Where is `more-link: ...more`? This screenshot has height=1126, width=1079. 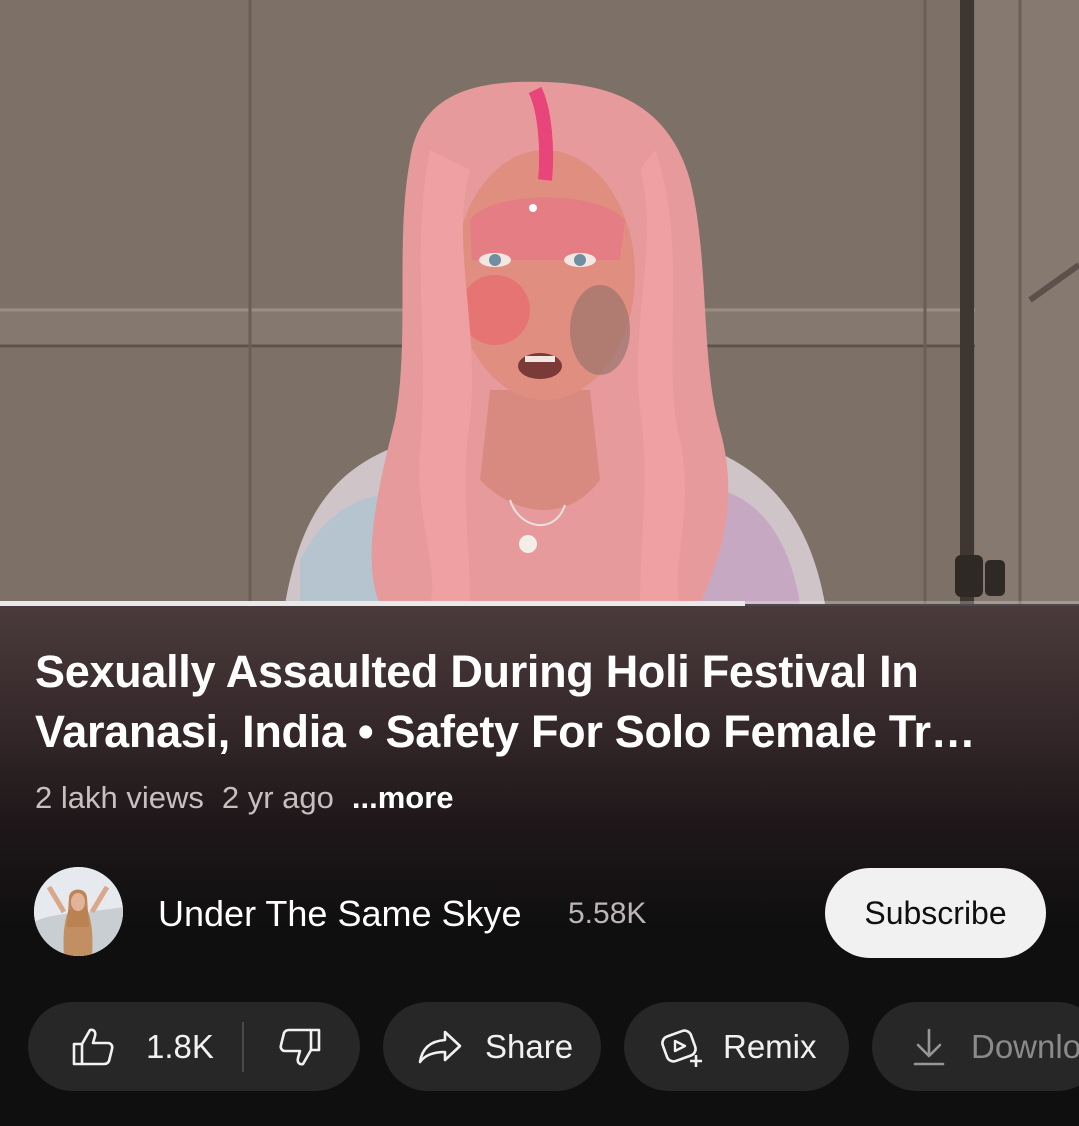 more-link: ...more is located at coordinates (403, 798).